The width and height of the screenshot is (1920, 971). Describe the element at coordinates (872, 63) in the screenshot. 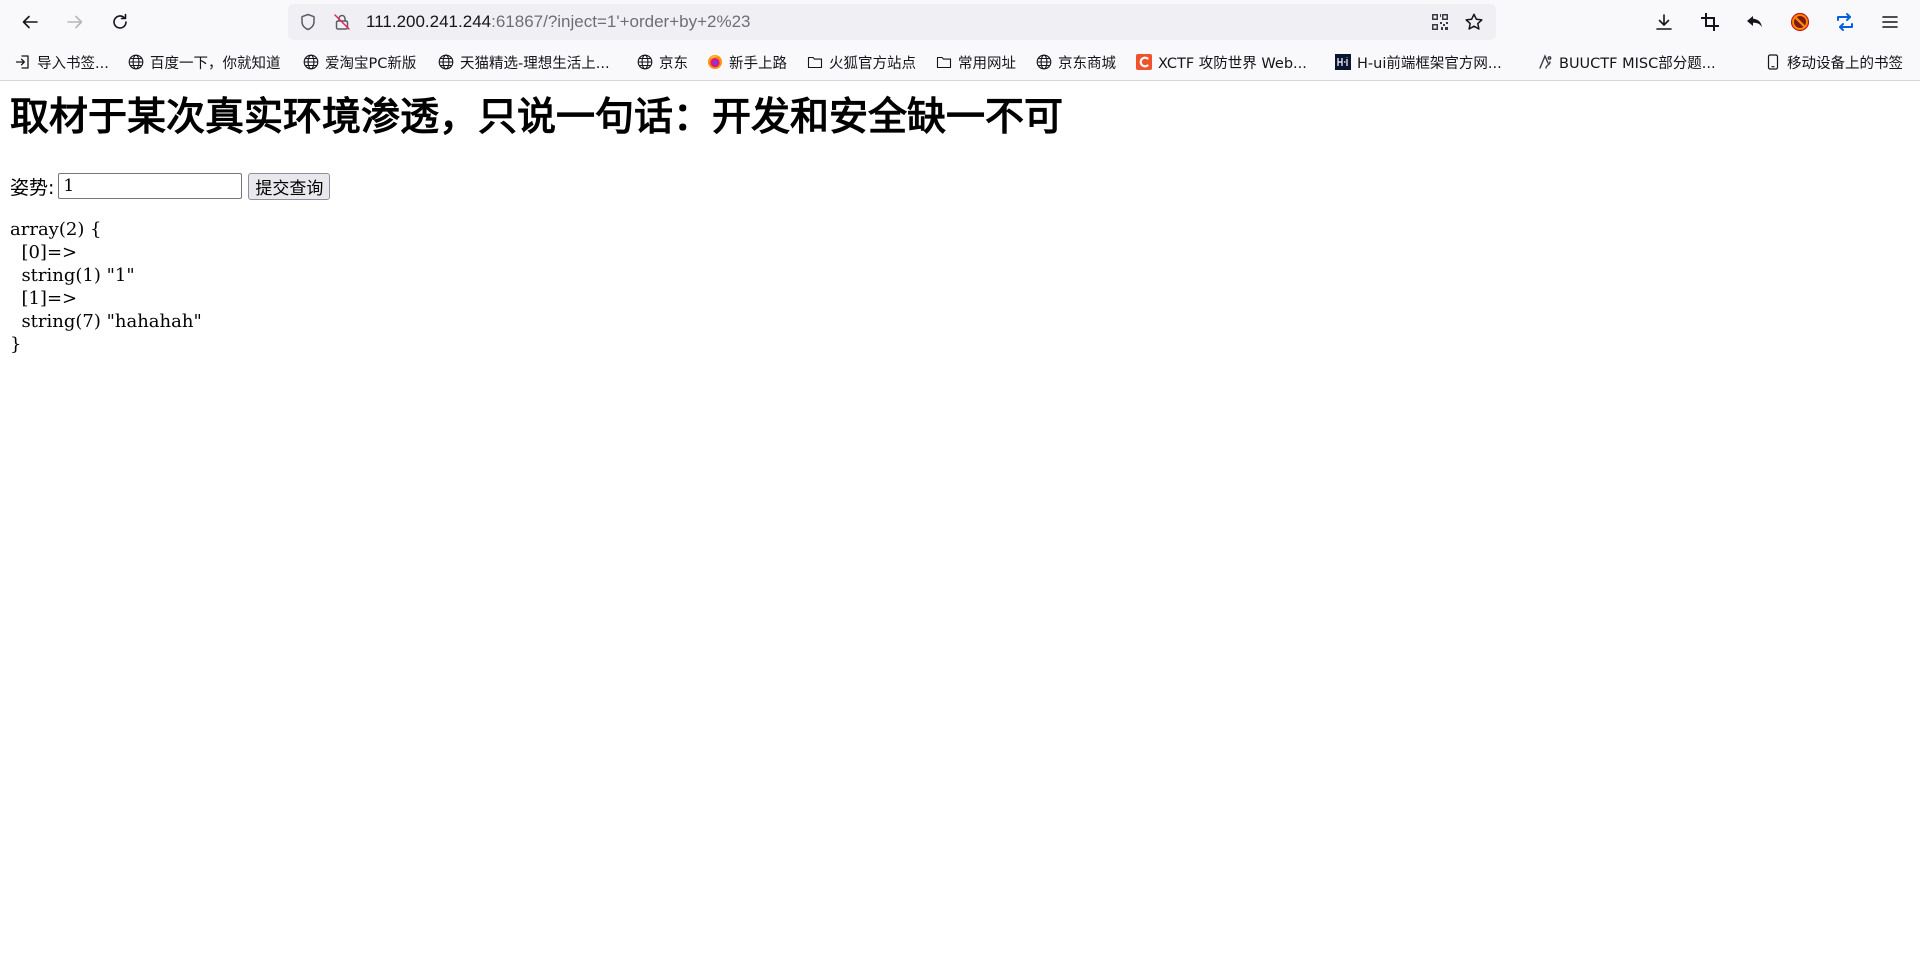

I see `bookmark-label: 火狐官方站点` at that location.